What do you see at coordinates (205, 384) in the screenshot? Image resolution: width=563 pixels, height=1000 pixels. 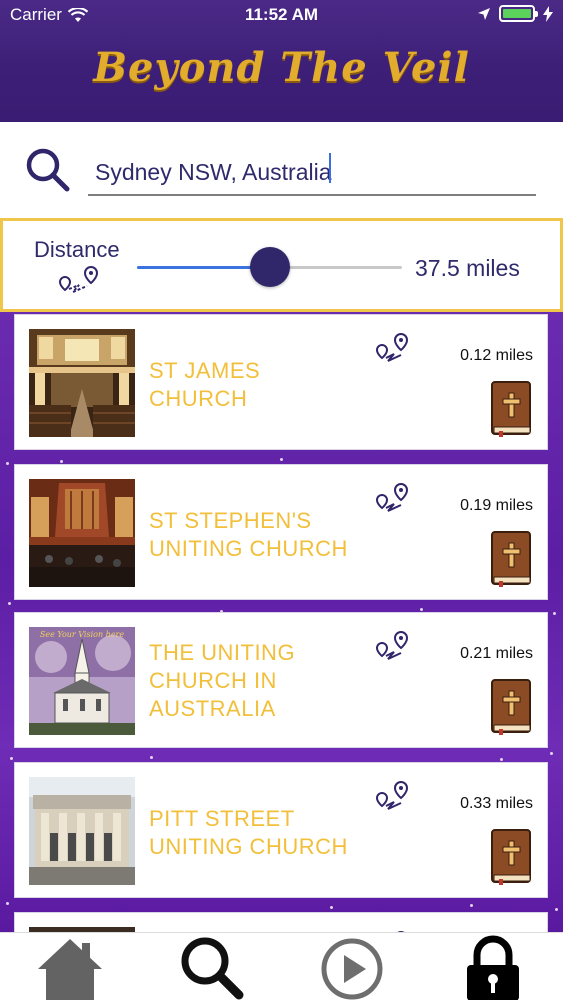 I see `church-name: ST JAMES CHURCH` at bounding box center [205, 384].